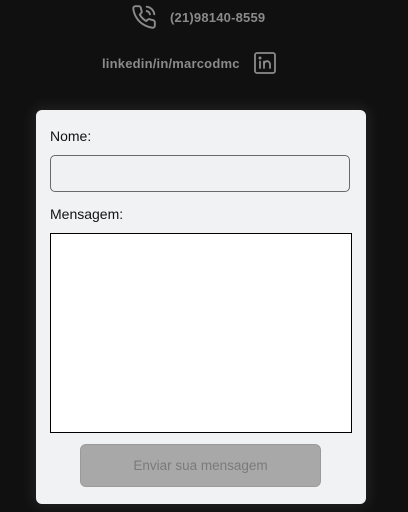 The height and width of the screenshot is (512, 408). I want to click on name-input, so click(200, 173).